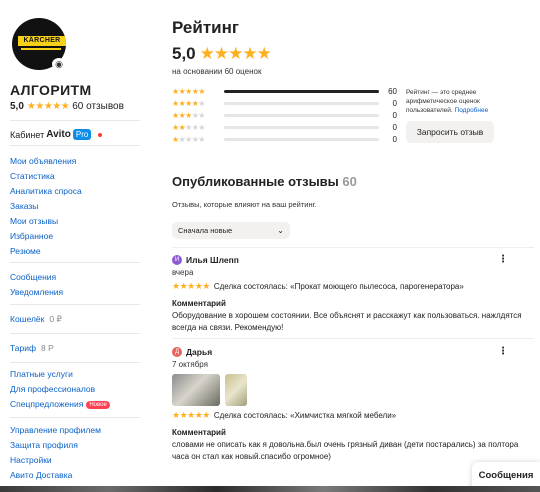  What do you see at coordinates (80, 161) in the screenshot?
I see `sidebar-item-my-ads: Мои объявления` at bounding box center [80, 161].